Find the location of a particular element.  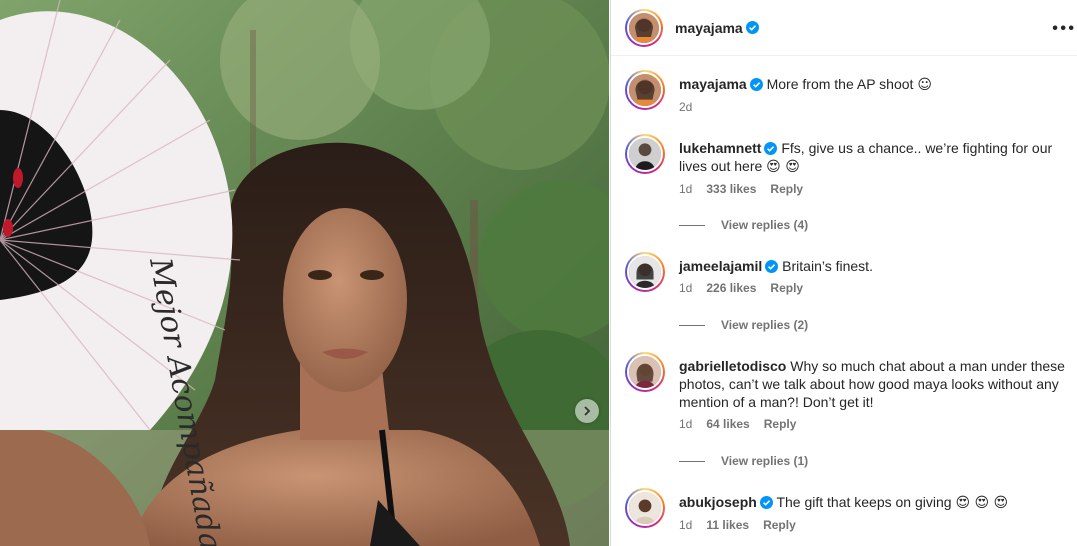

view-replies-button: View replies (2) is located at coordinates (743, 325).